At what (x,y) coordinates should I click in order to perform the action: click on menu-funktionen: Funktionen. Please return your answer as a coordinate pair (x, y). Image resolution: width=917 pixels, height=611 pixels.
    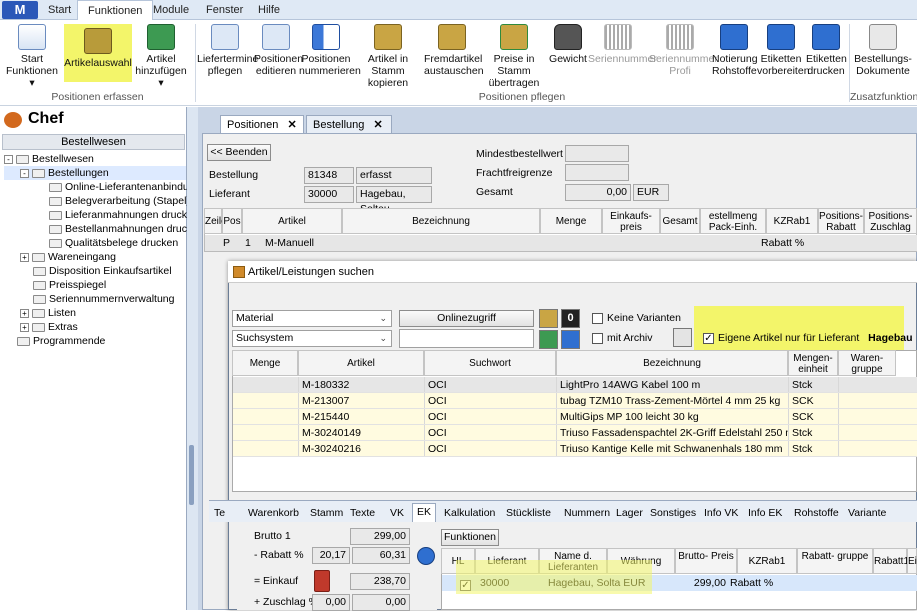
    Looking at the image, I should click on (115, 10).